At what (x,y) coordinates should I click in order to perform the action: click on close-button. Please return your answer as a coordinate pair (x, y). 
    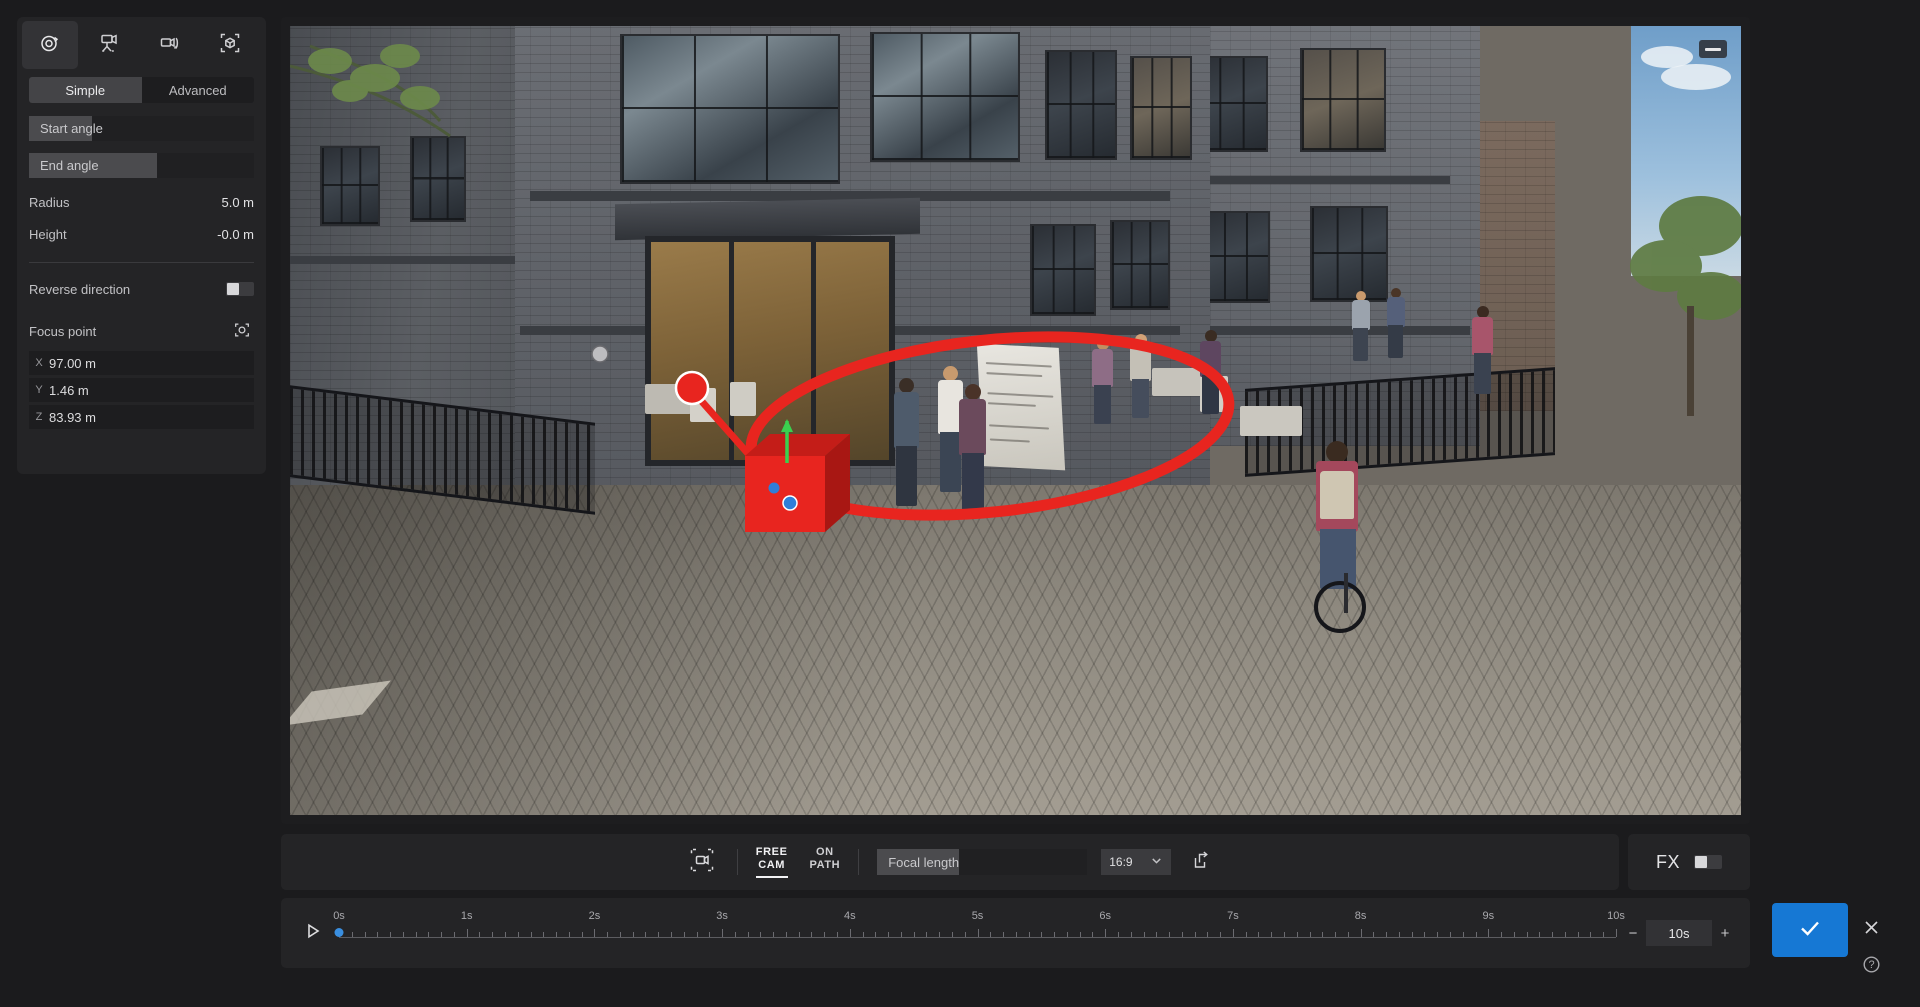
    Looking at the image, I should click on (1871, 930).